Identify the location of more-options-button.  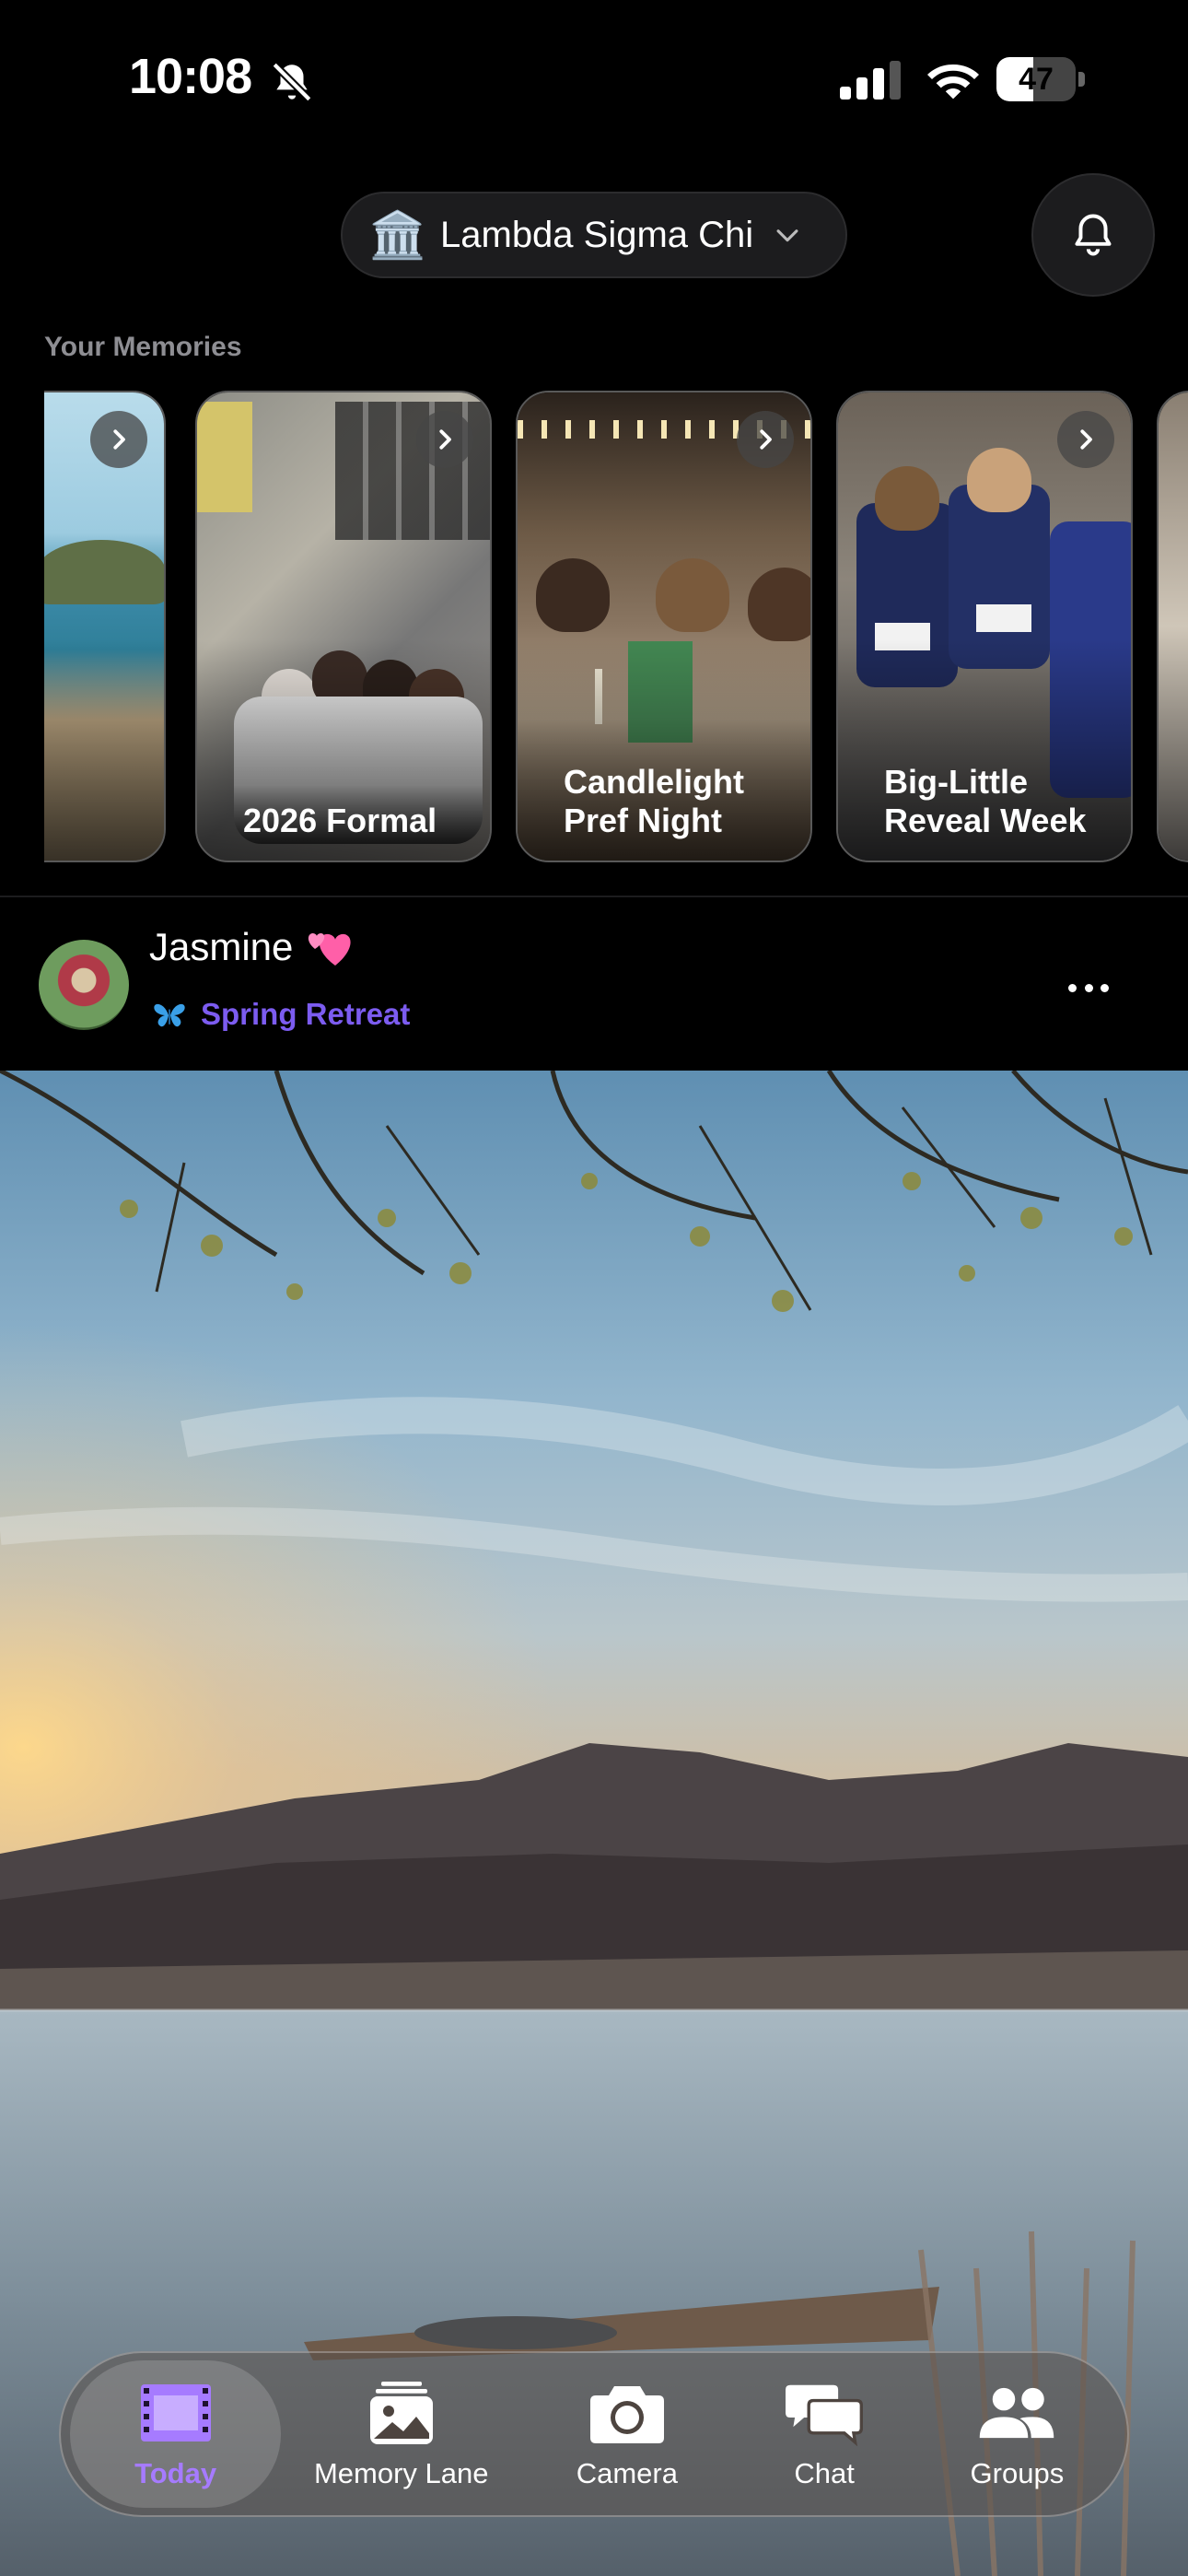
(1088, 987).